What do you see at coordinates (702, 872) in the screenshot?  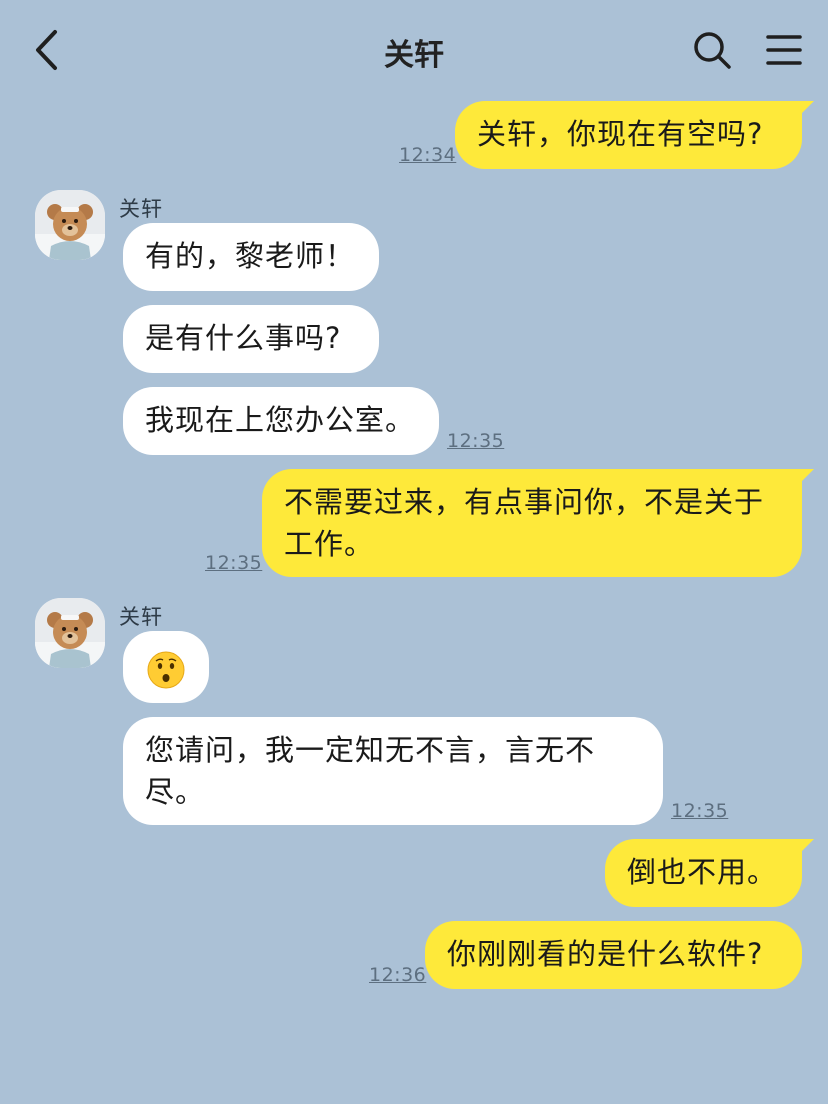 I see `message-text: 倒也不用。` at bounding box center [702, 872].